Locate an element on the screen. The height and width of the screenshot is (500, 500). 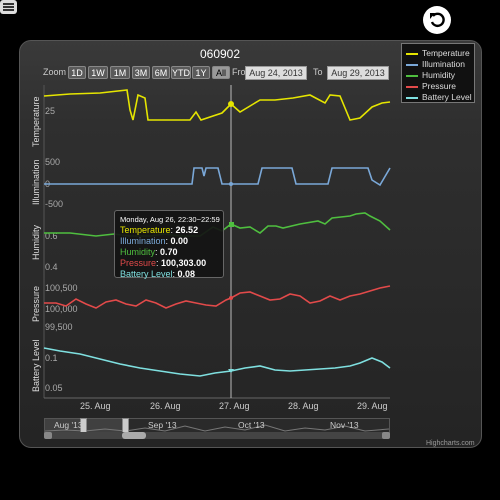
navigator-tick: Nov '13 is located at coordinates (344, 425).